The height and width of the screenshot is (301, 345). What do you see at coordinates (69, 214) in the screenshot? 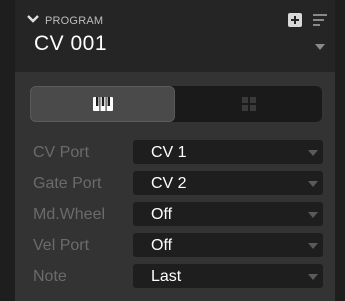
I see `mod-wheel-label: Md.Wheel` at bounding box center [69, 214].